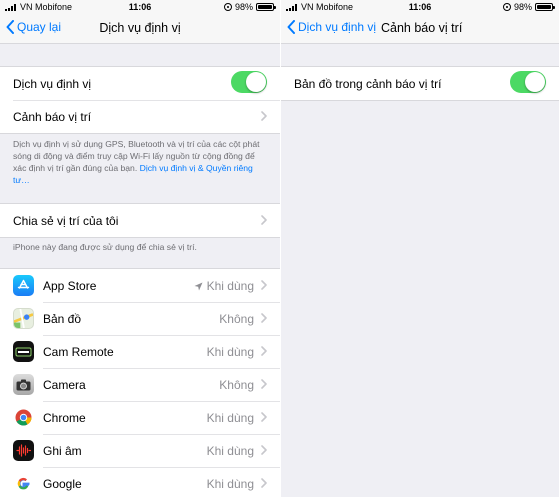 This screenshot has width=559, height=497. I want to click on share-location-row: Chia sẻ vị trí của tôi, so click(140, 220).